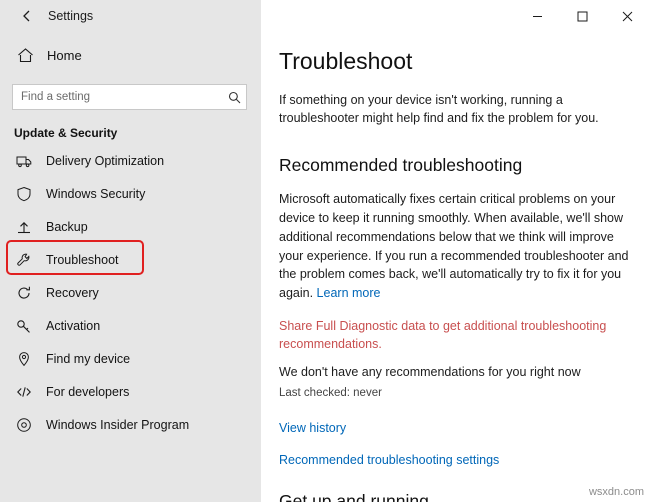 Image resolution: width=650 pixels, height=502 pixels. Describe the element at coordinates (130, 292) in the screenshot. I see `sidebar-item-recovery: Recovery` at that location.